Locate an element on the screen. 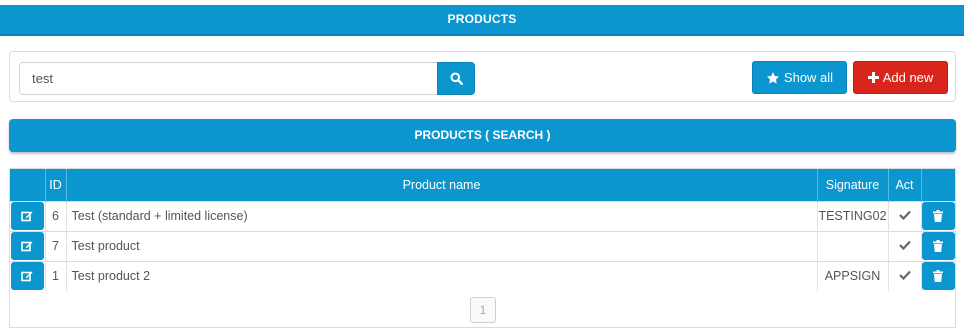  product-signature: APPSIGN is located at coordinates (852, 275).